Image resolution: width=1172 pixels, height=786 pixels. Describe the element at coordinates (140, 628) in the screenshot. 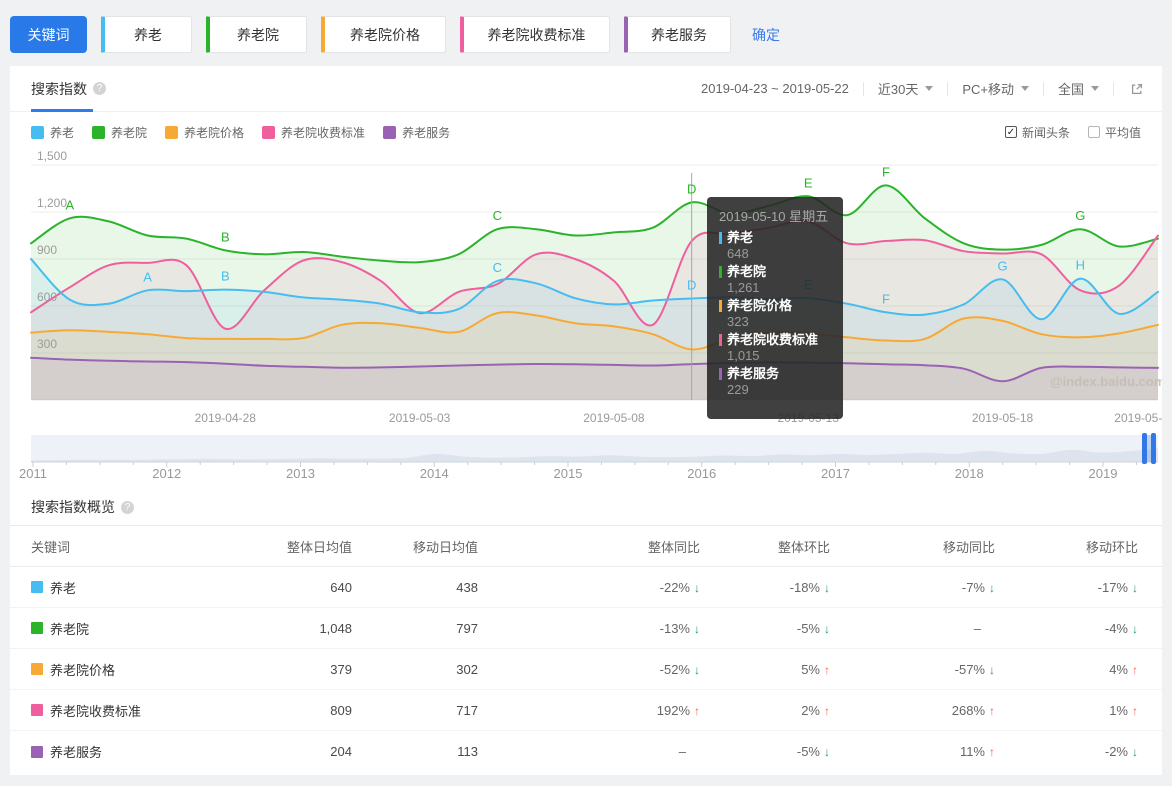

I see `keyword-cell: 养老院` at that location.